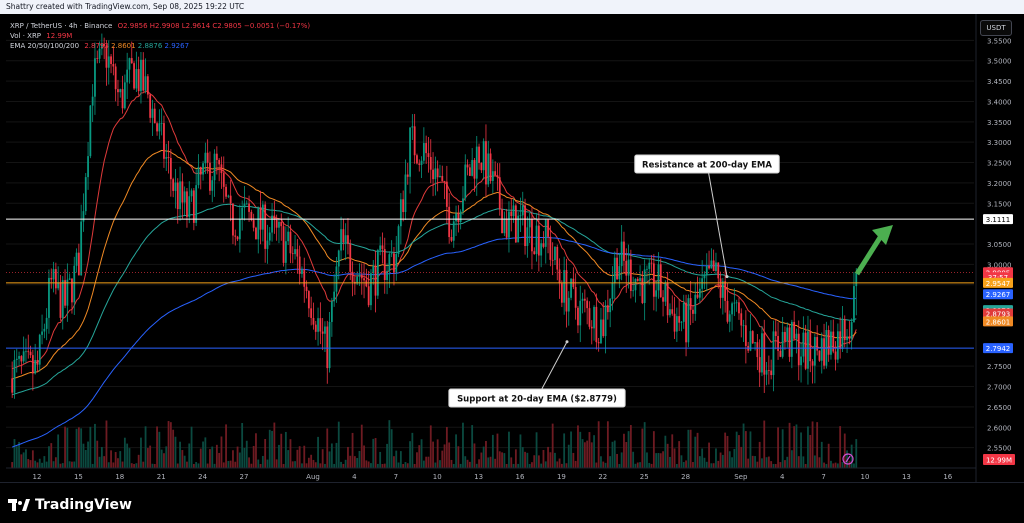 This screenshot has height=523, width=1024. I want to click on symbol-label: XRP / TetherUS · 4h · Binance, so click(61, 26).